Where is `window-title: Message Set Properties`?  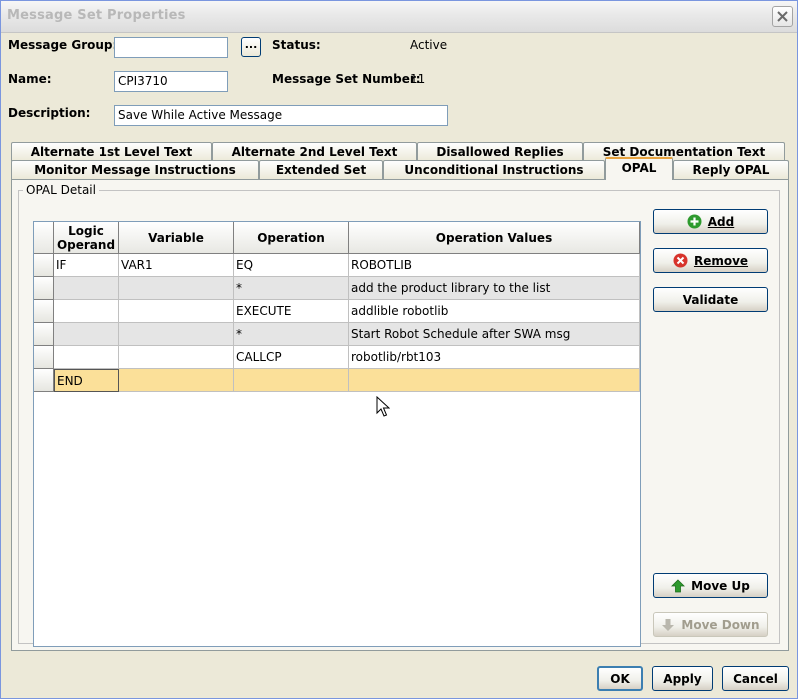
window-title: Message Set Properties is located at coordinates (96, 15).